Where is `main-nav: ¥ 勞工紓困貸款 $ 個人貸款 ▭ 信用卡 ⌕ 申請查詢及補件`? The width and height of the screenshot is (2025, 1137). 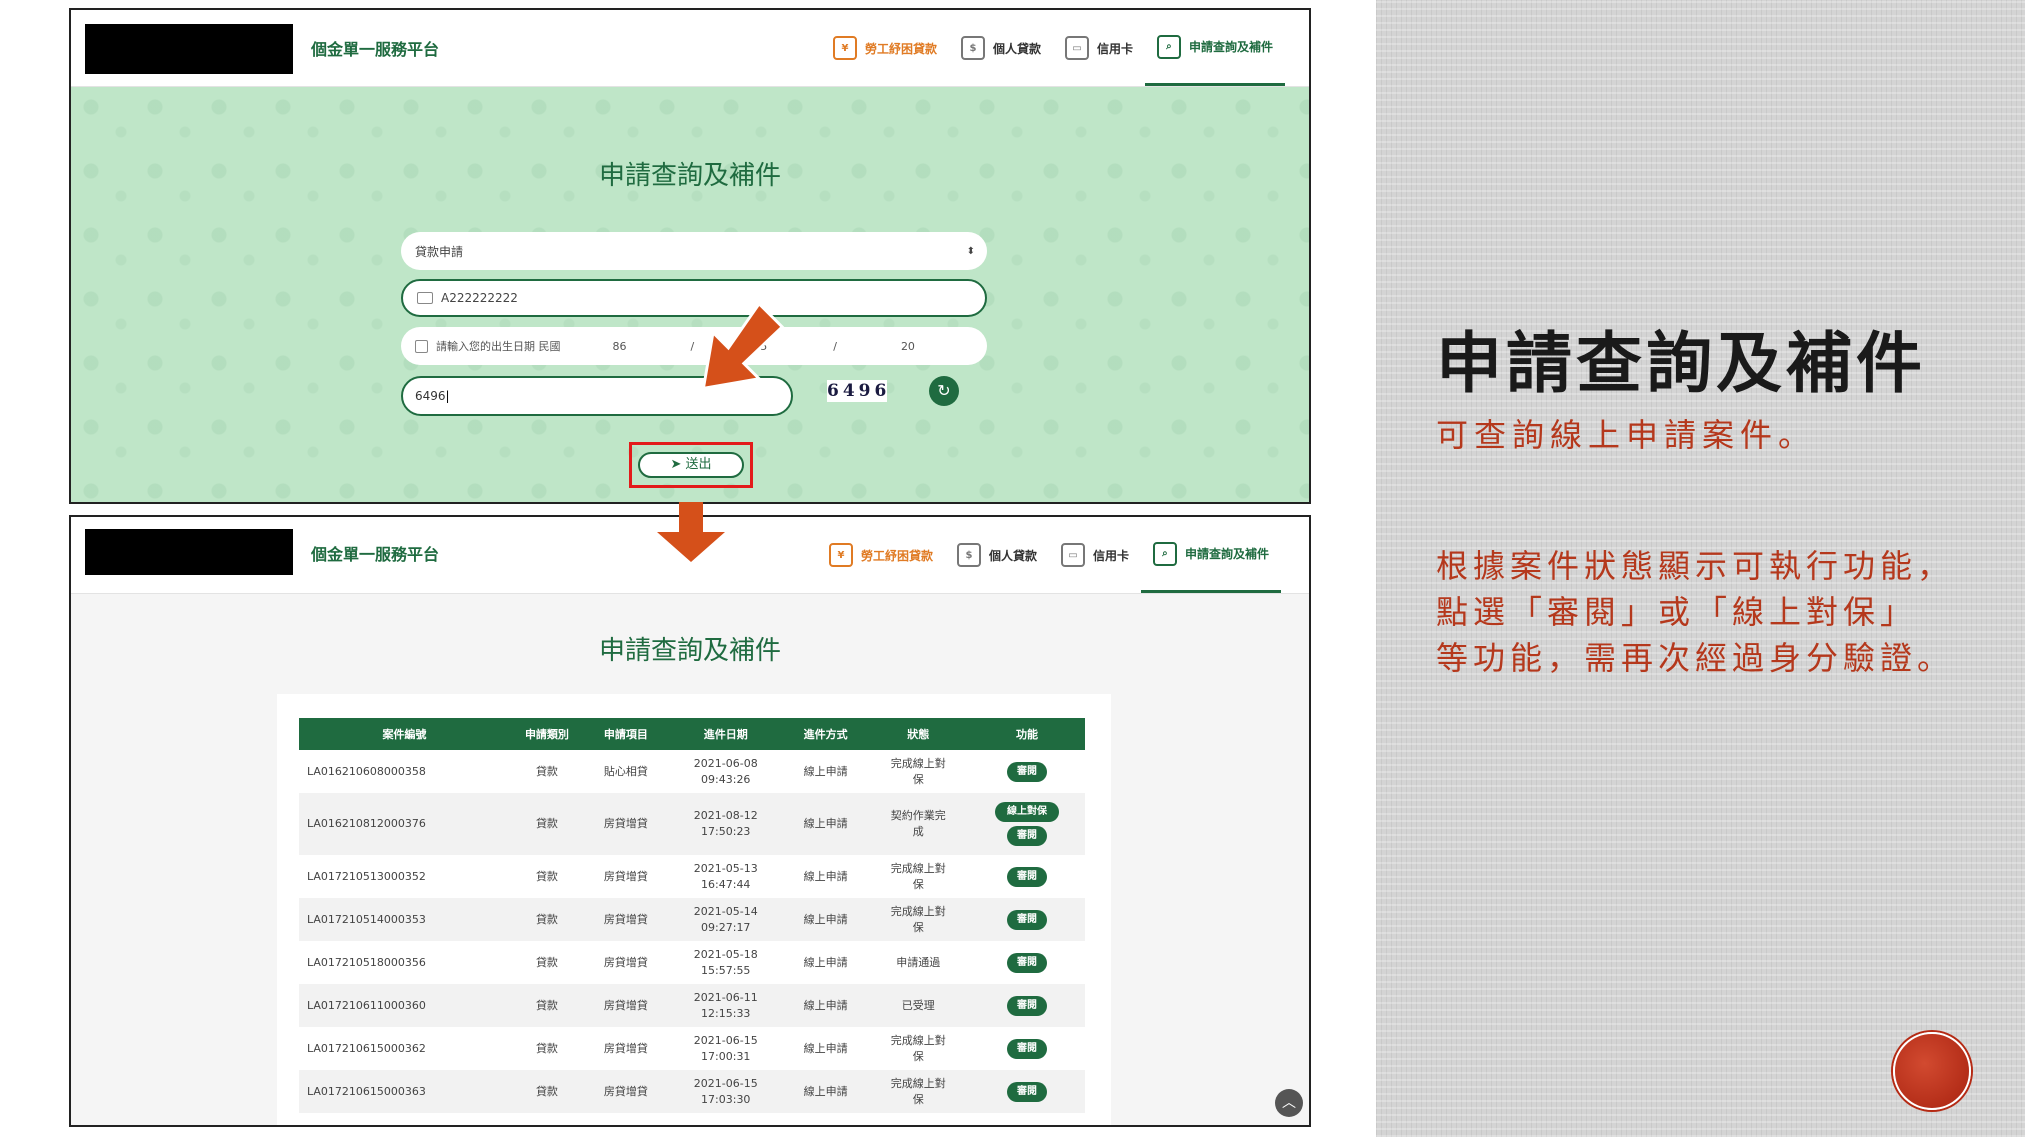
main-nav: ¥ 勞工紓困貸款 $ 個人貸款 ▭ 信用卡 ⌕ 申請查詢及補件 is located at coordinates (1053, 48).